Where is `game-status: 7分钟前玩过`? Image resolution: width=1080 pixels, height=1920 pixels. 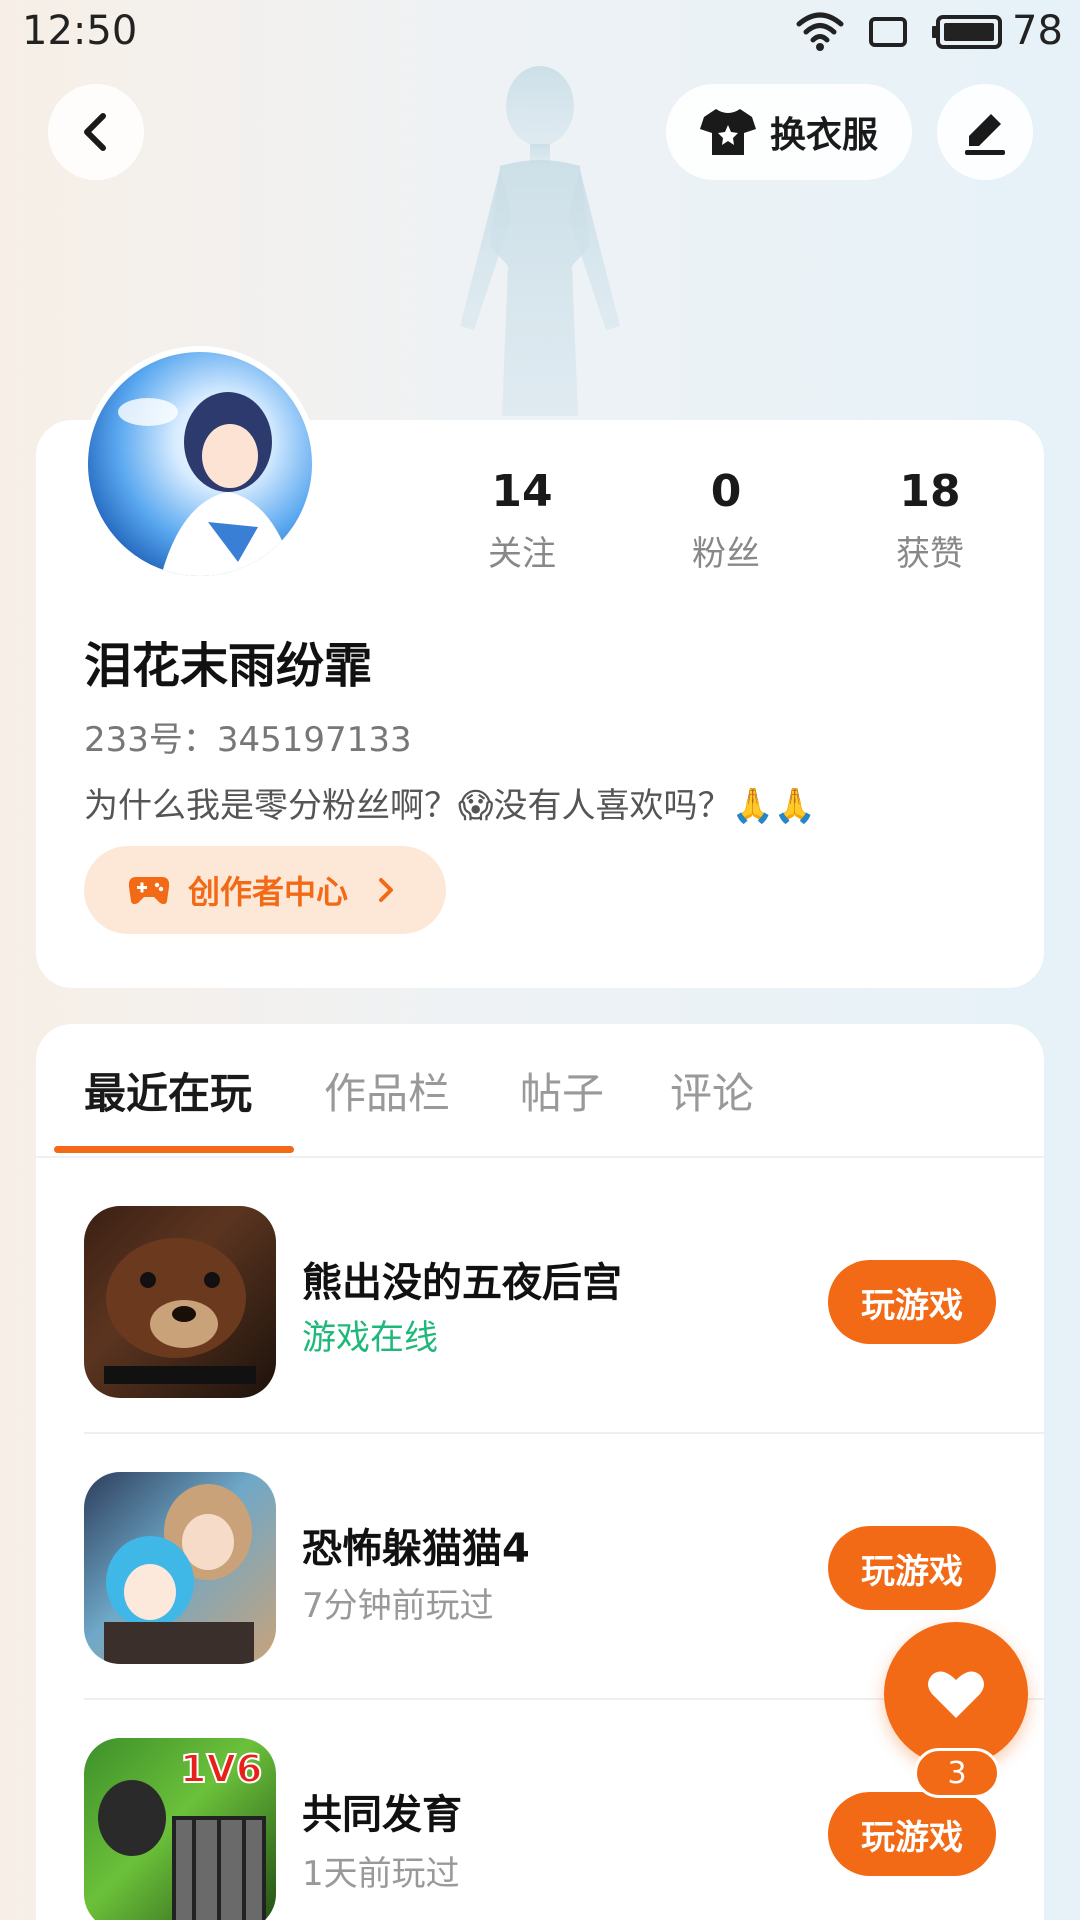
game-status: 7分钟前玩过 is located at coordinates (398, 1606).